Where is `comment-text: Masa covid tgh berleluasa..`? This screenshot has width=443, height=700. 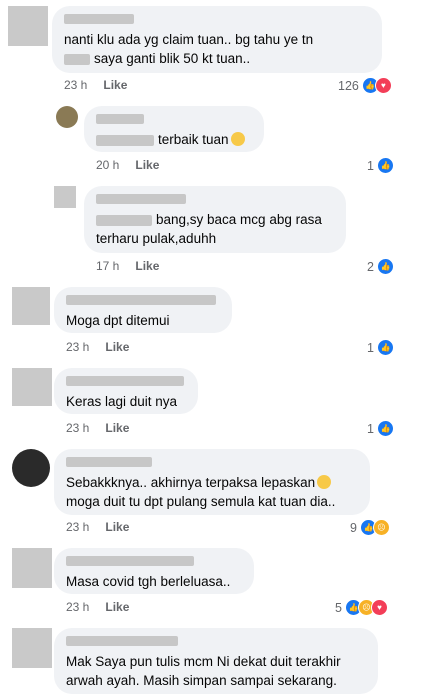
comment-text: Masa covid tgh berleluasa.. is located at coordinates (148, 581).